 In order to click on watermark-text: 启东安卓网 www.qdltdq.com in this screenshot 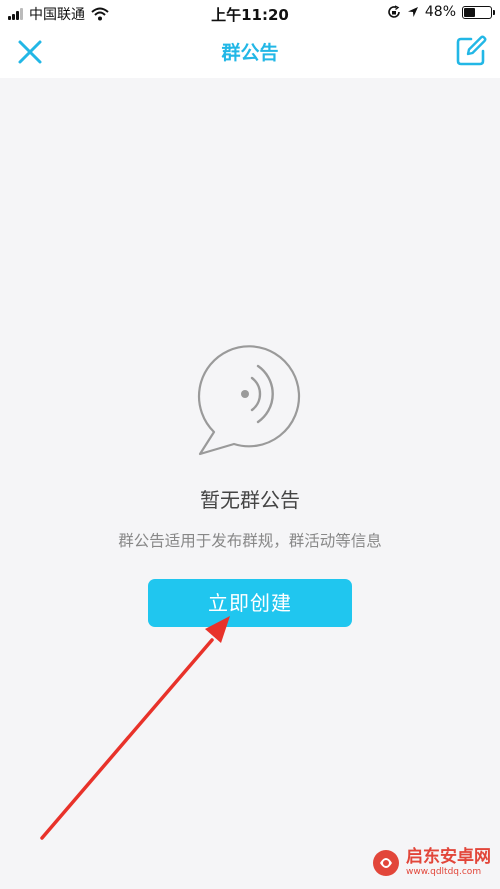, I will do `click(448, 862)`.